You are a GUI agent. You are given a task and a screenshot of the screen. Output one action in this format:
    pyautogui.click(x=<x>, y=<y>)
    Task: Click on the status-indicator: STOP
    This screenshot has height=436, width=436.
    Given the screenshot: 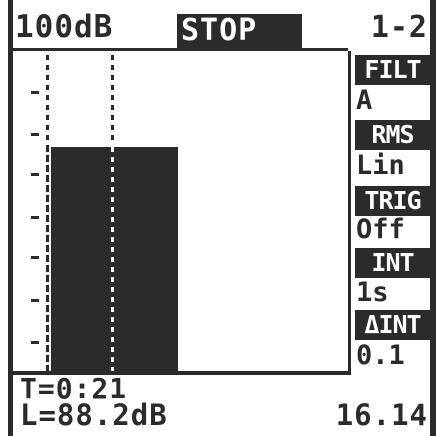 What is the action you would take?
    pyautogui.click(x=239, y=31)
    